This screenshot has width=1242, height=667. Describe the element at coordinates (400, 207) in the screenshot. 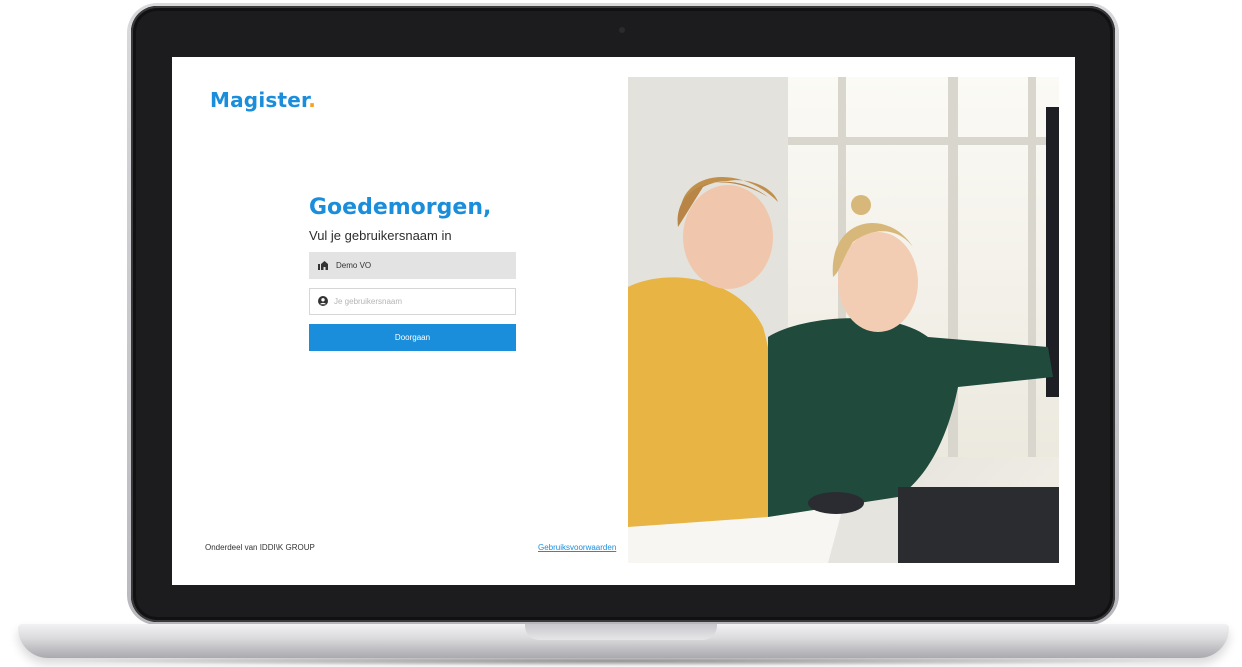

I see `greeting-title: Goedemorgen,` at that location.